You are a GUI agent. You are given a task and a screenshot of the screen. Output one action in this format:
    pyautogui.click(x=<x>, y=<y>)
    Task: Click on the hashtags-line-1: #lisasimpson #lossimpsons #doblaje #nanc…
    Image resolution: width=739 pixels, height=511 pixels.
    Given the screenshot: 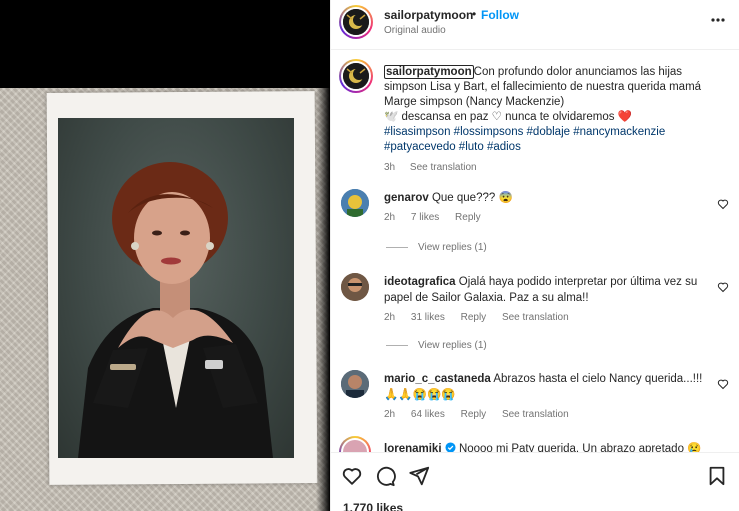 What is the action you would take?
    pyautogui.click(x=554, y=132)
    